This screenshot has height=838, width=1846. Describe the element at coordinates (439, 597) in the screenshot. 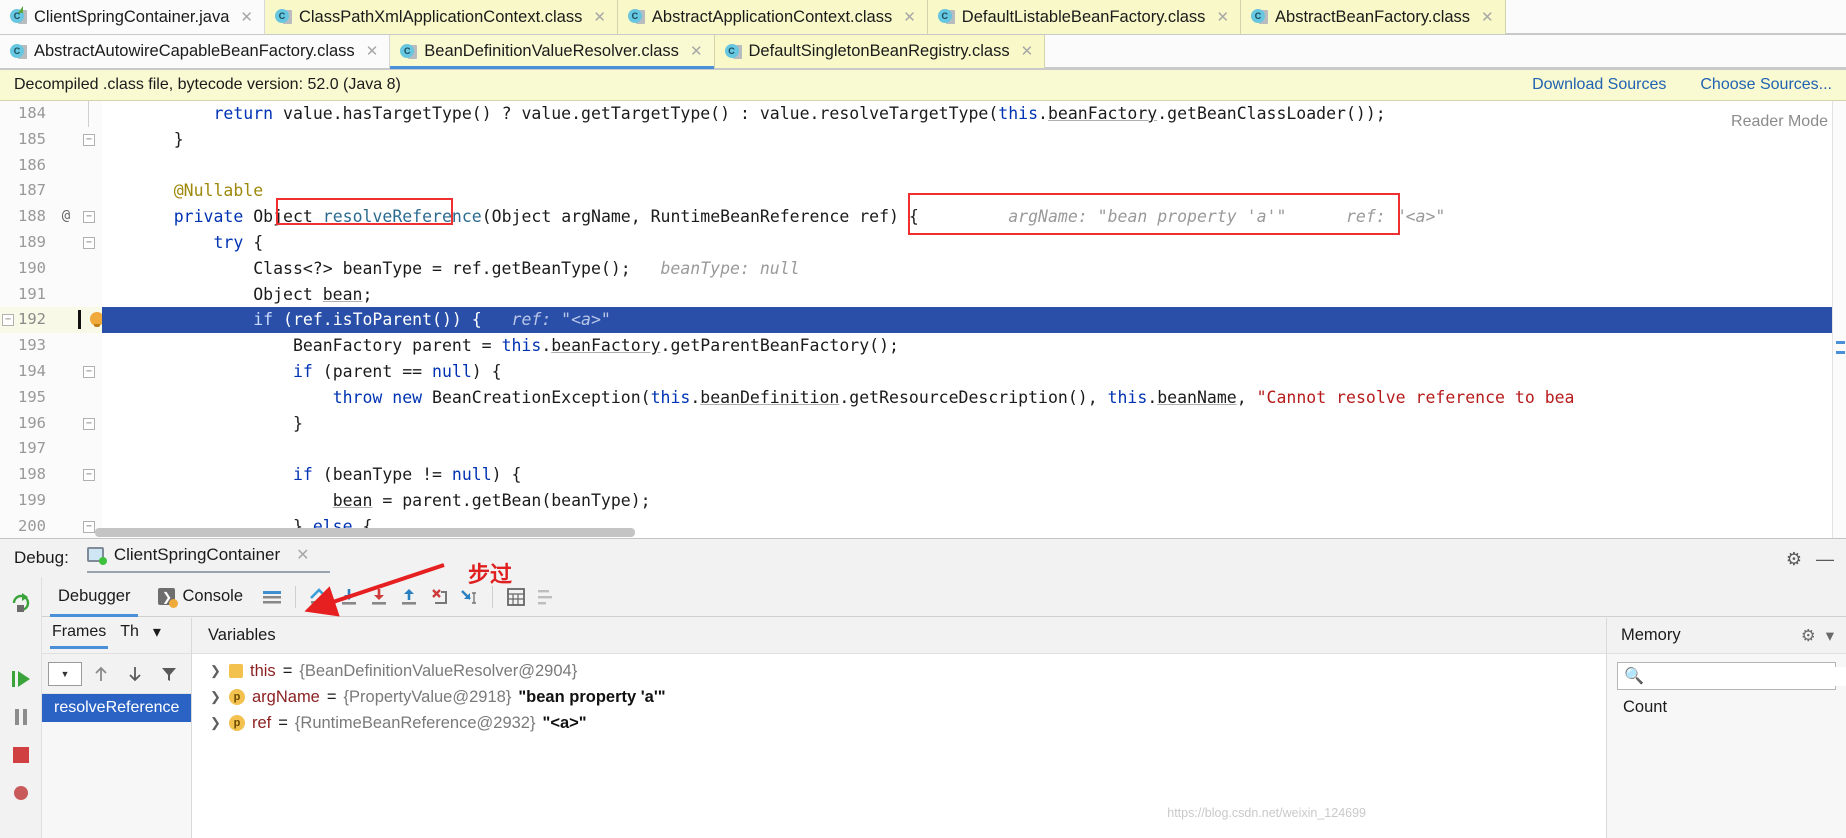

I see `drop-frame-icon` at that location.